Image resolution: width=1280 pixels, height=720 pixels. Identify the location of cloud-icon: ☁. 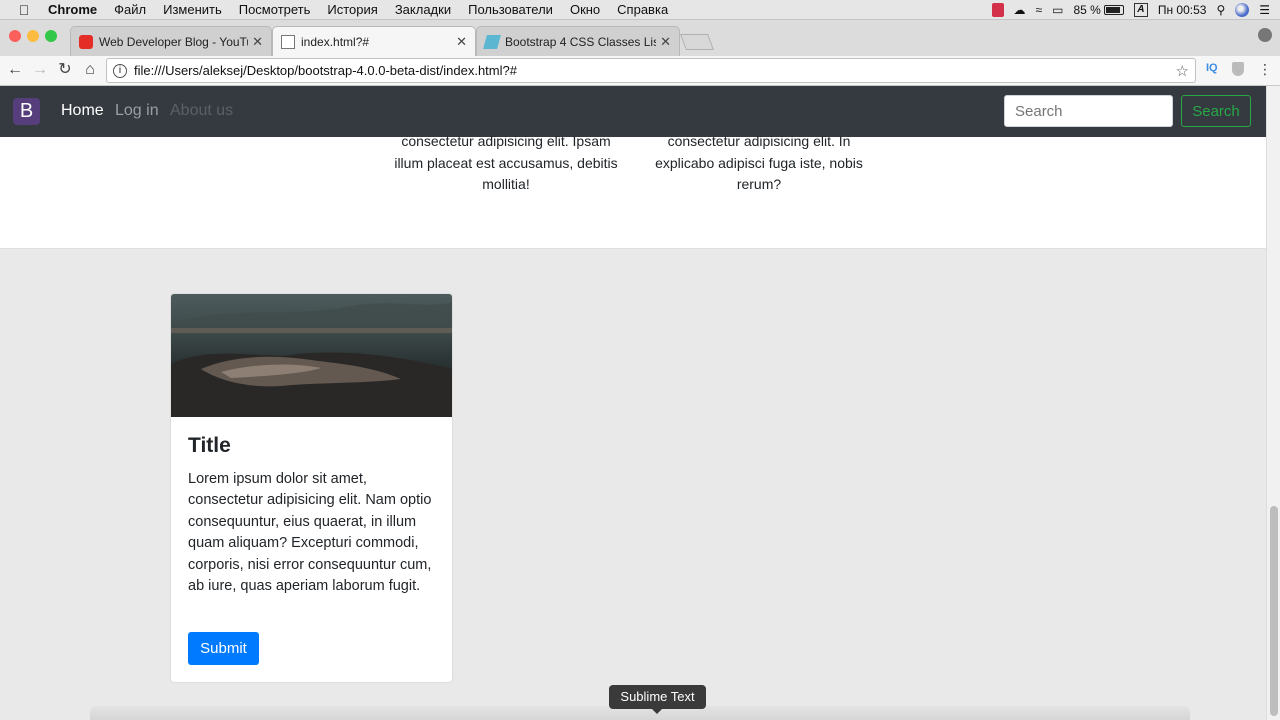
(1020, 10).